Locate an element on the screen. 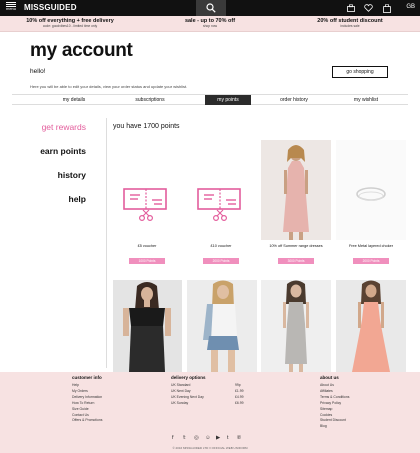 The width and height of the screenshot is (420, 453). promo-subtitle: includes sale is located at coordinates (350, 26).